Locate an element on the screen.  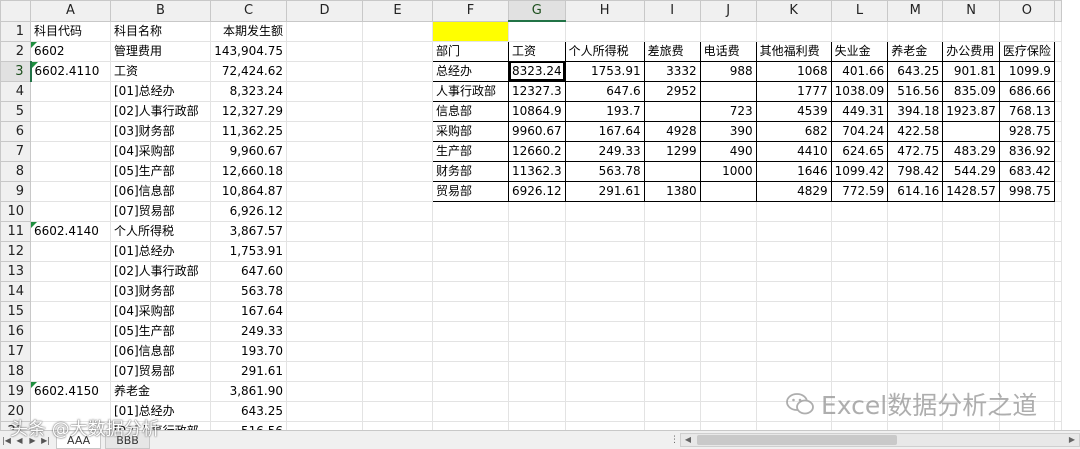
cell-c: 193.70 is located at coordinates (248, 351).